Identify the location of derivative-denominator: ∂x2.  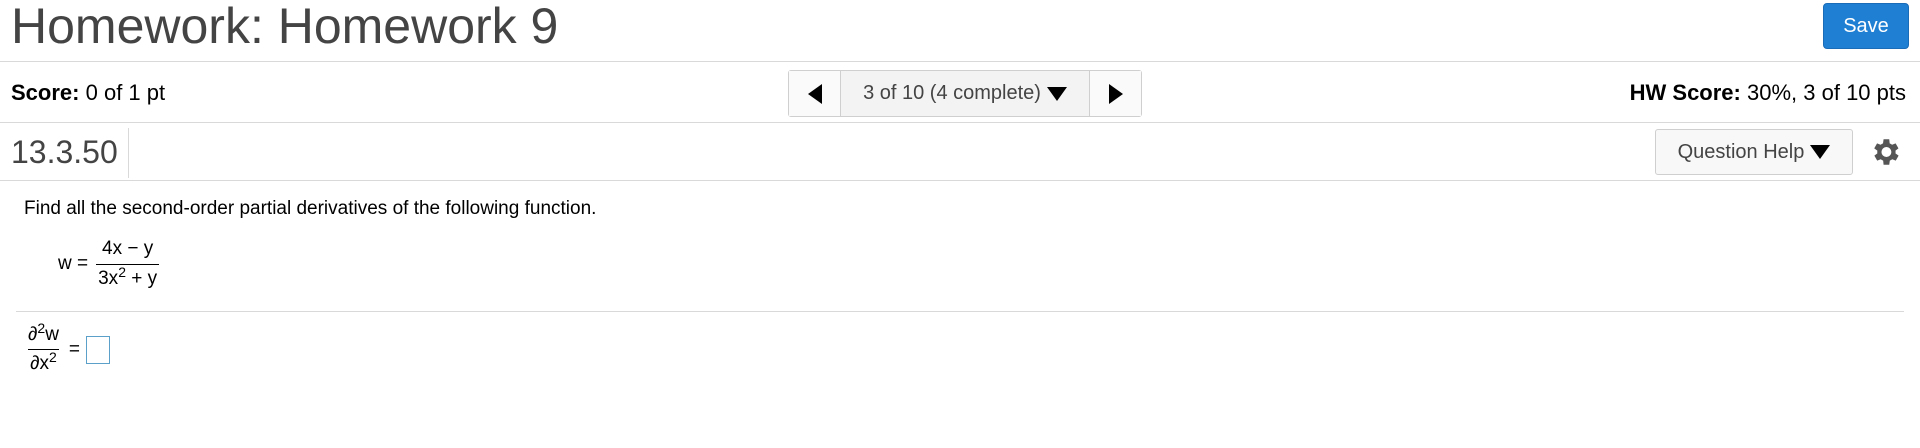
(43, 362).